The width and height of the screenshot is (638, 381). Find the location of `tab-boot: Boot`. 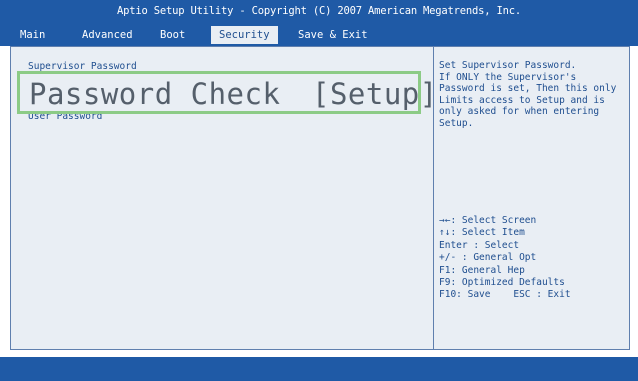

tab-boot: Boot is located at coordinates (172, 35).